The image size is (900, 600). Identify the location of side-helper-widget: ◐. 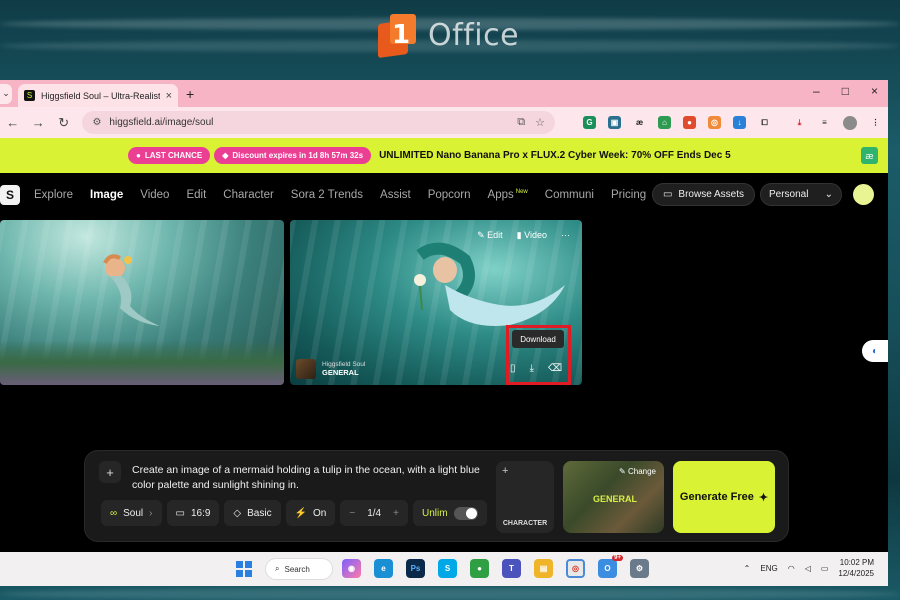
(875, 351).